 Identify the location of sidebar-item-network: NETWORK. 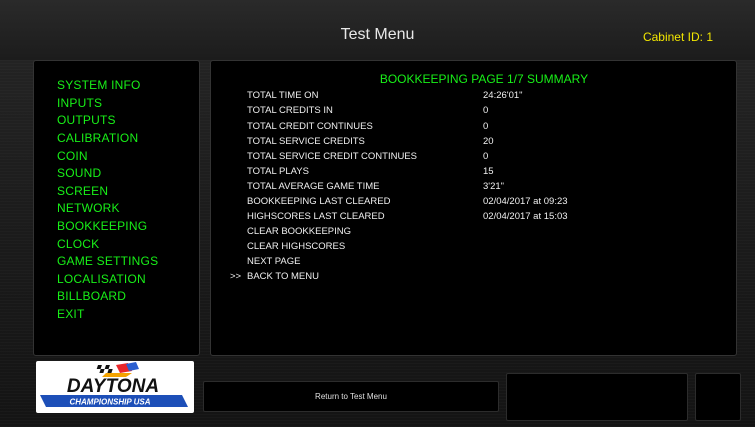
(122, 209).